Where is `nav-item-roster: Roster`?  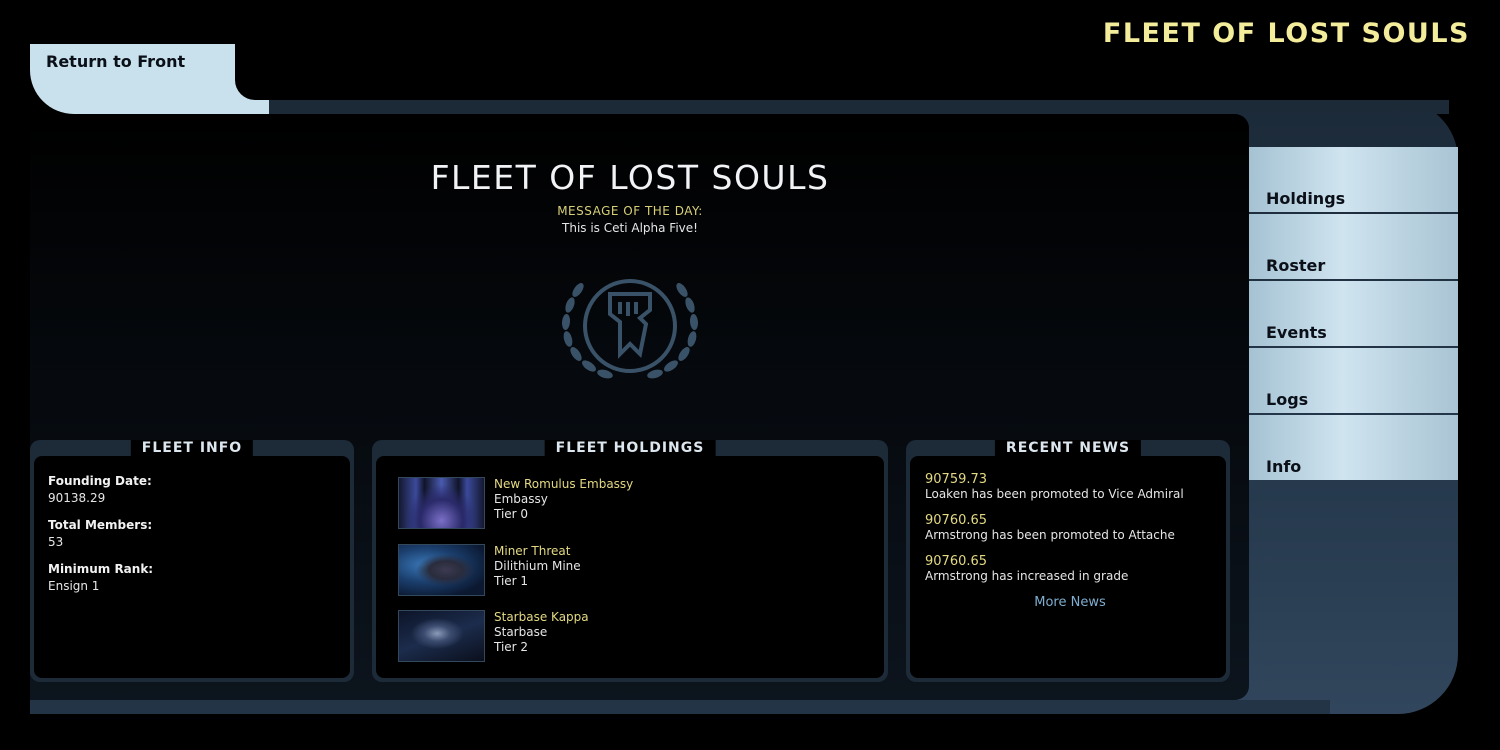 nav-item-roster: Roster is located at coordinates (1353, 246).